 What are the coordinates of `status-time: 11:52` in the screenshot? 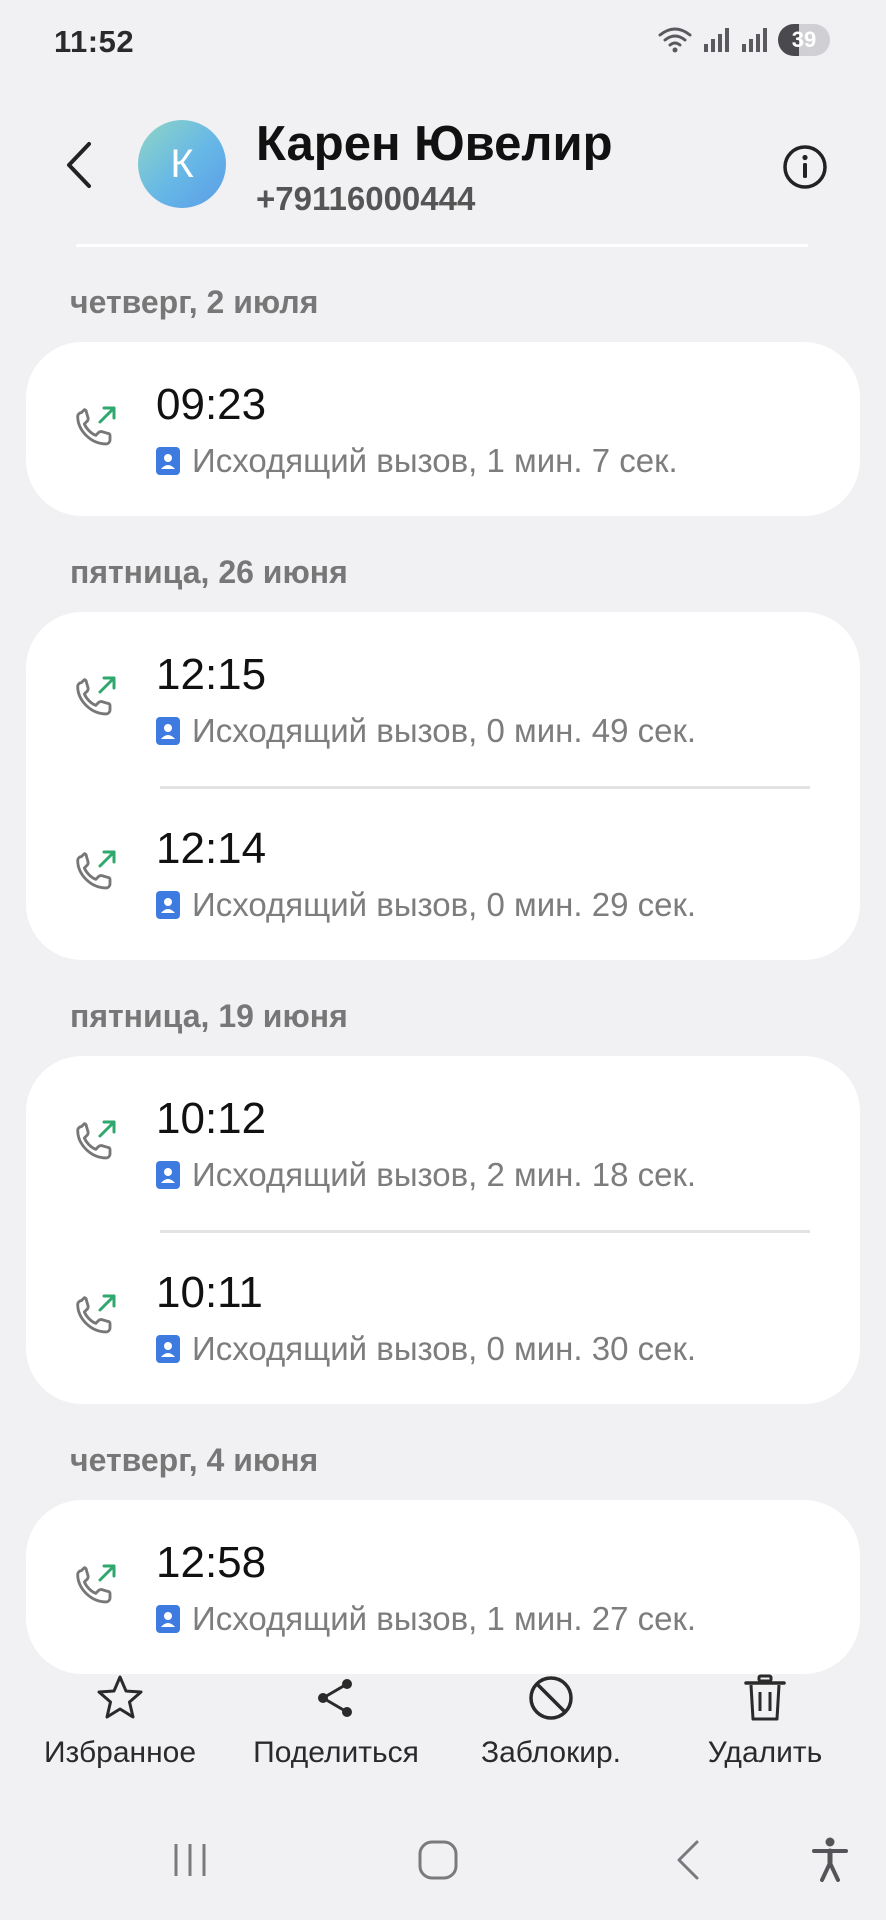 It's located at (94, 41).